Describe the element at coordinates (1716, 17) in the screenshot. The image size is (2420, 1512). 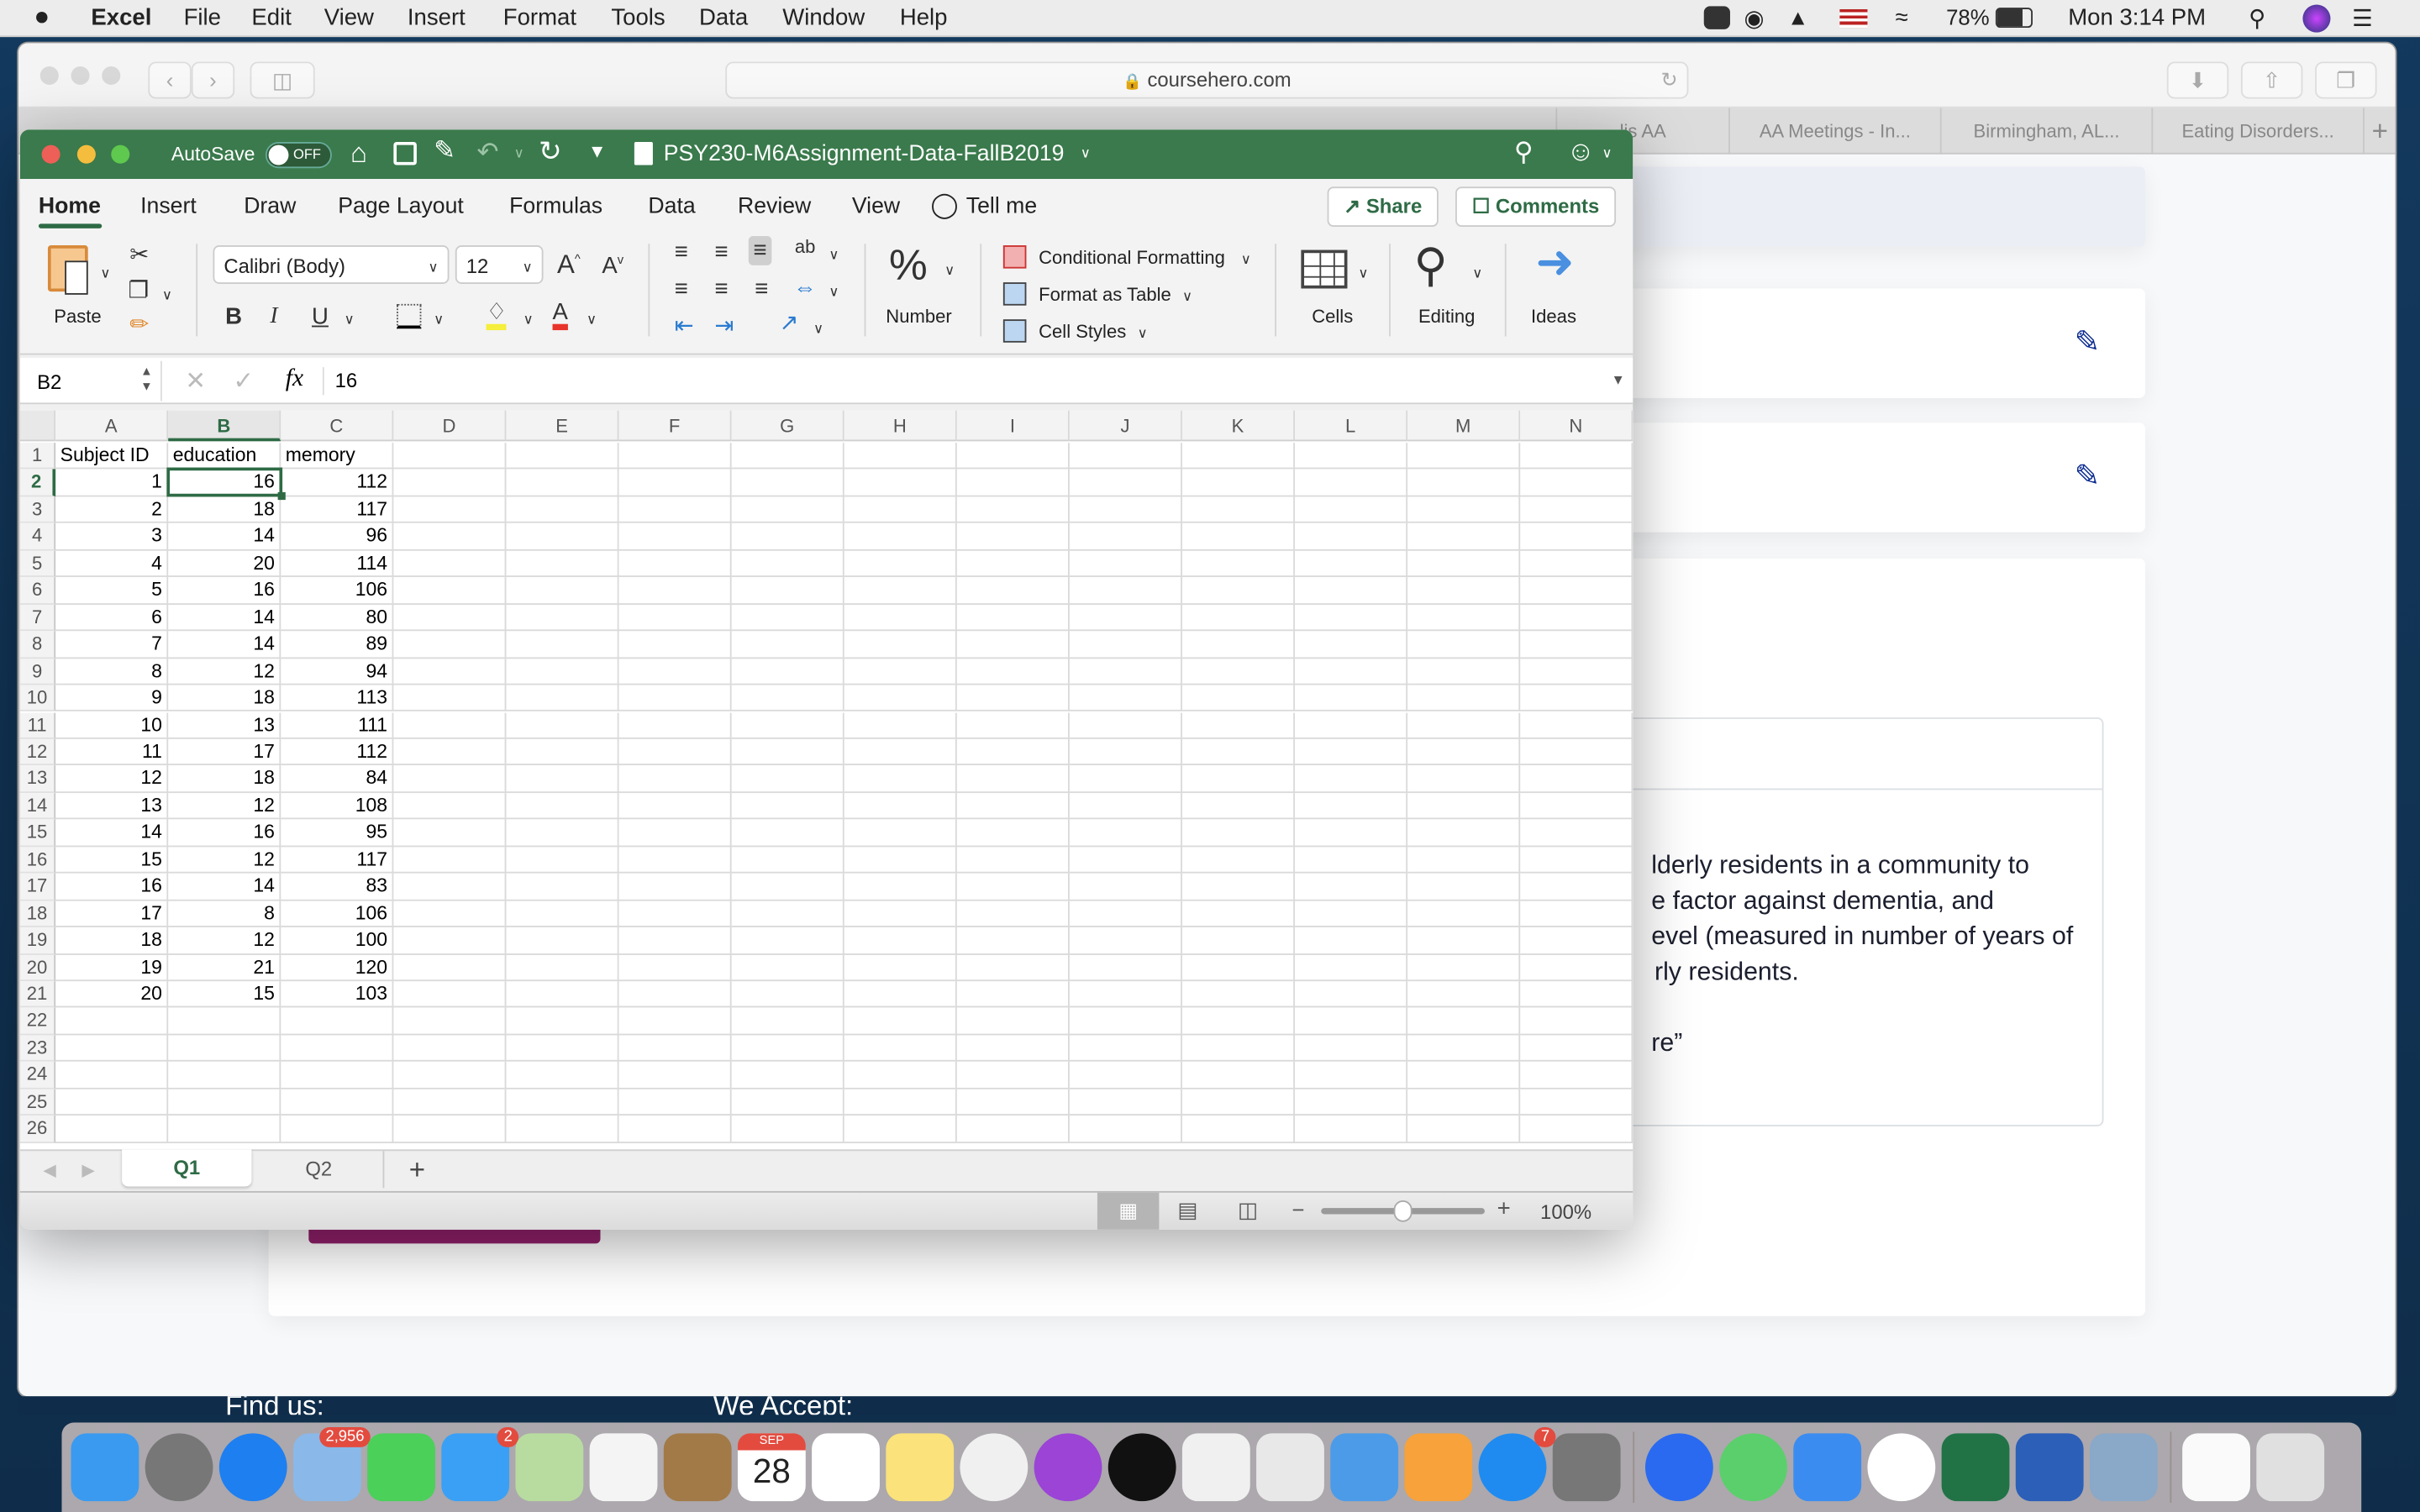
I see `zoom-app-icon` at that location.